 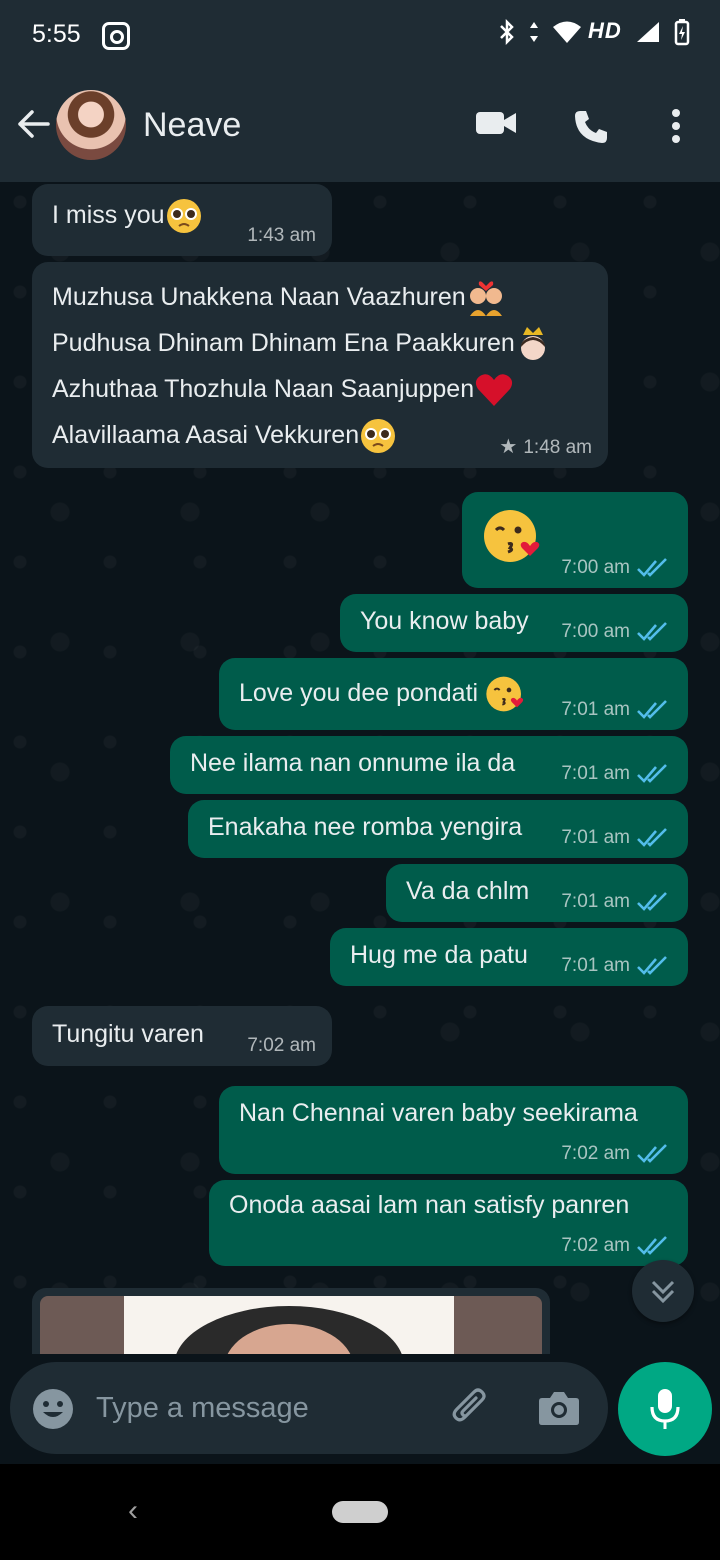 What do you see at coordinates (533, 32) in the screenshot?
I see `data-arrows-icon` at bounding box center [533, 32].